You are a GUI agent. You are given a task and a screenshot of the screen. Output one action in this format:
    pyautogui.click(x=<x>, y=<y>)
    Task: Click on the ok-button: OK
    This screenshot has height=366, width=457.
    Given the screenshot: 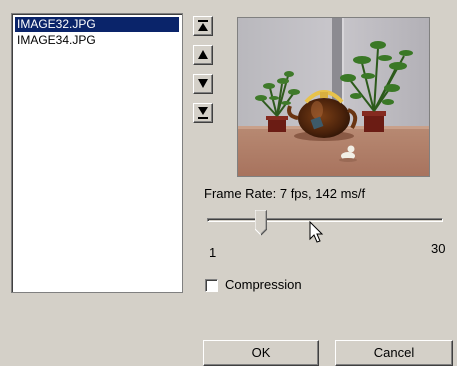 What is the action you would take?
    pyautogui.click(x=261, y=353)
    